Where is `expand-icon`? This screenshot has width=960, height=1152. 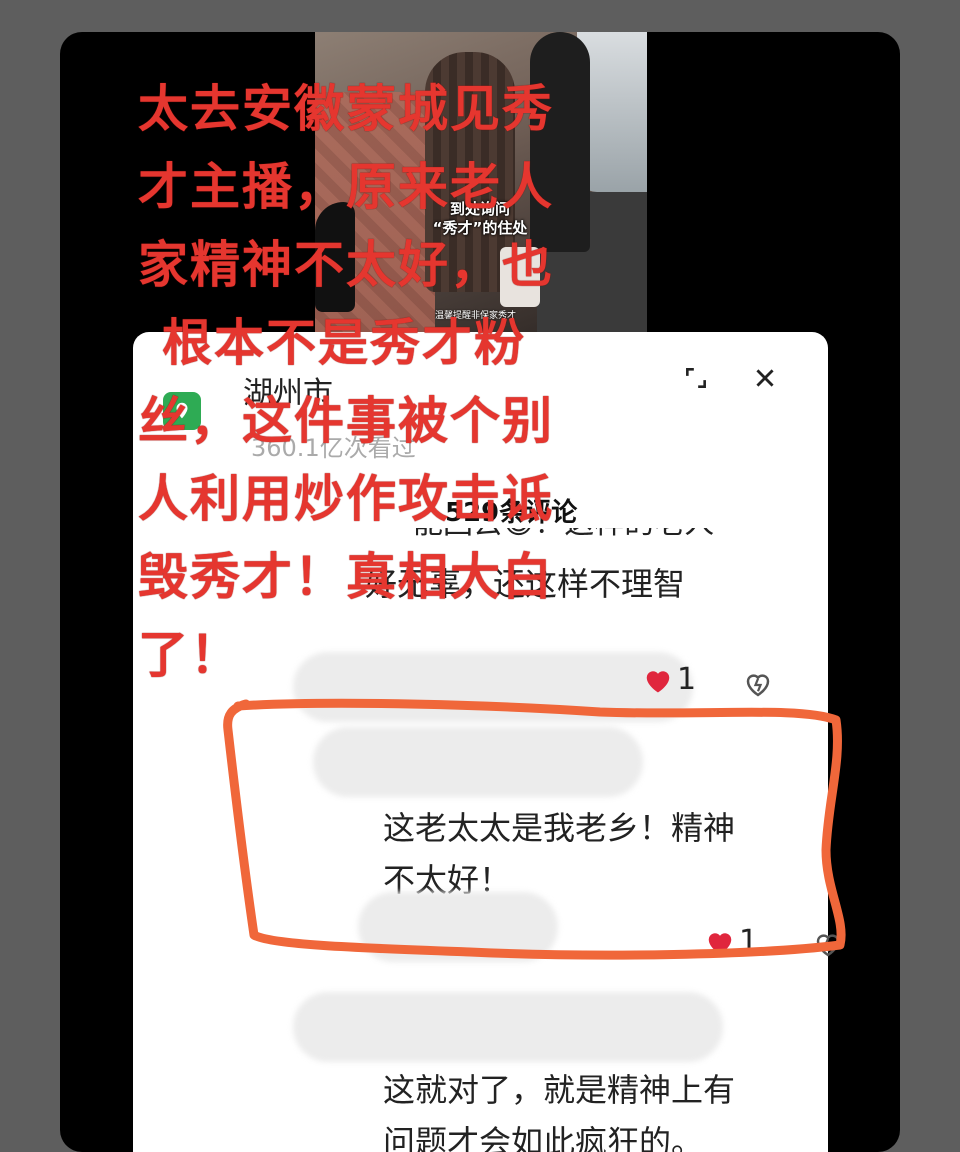 expand-icon is located at coordinates (696, 378).